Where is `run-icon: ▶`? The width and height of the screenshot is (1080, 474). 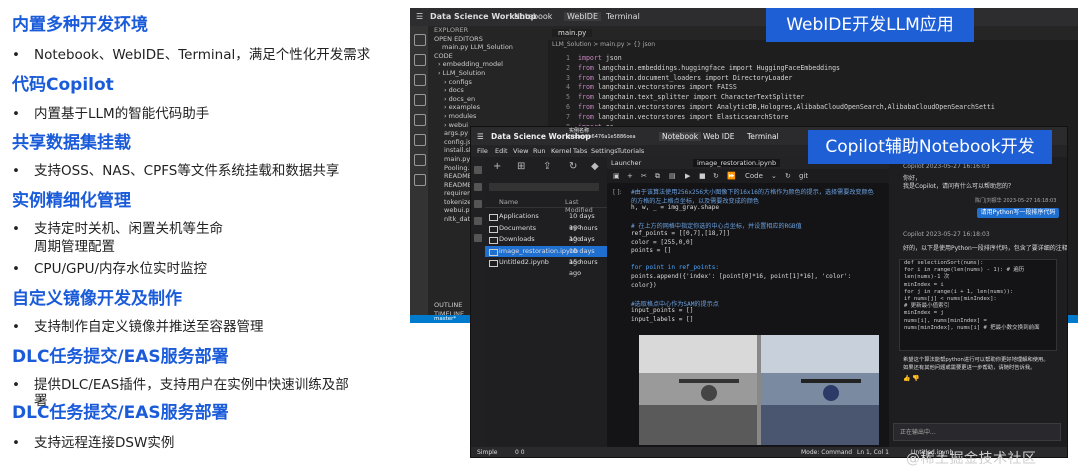 run-icon: ▶ is located at coordinates (687, 176).